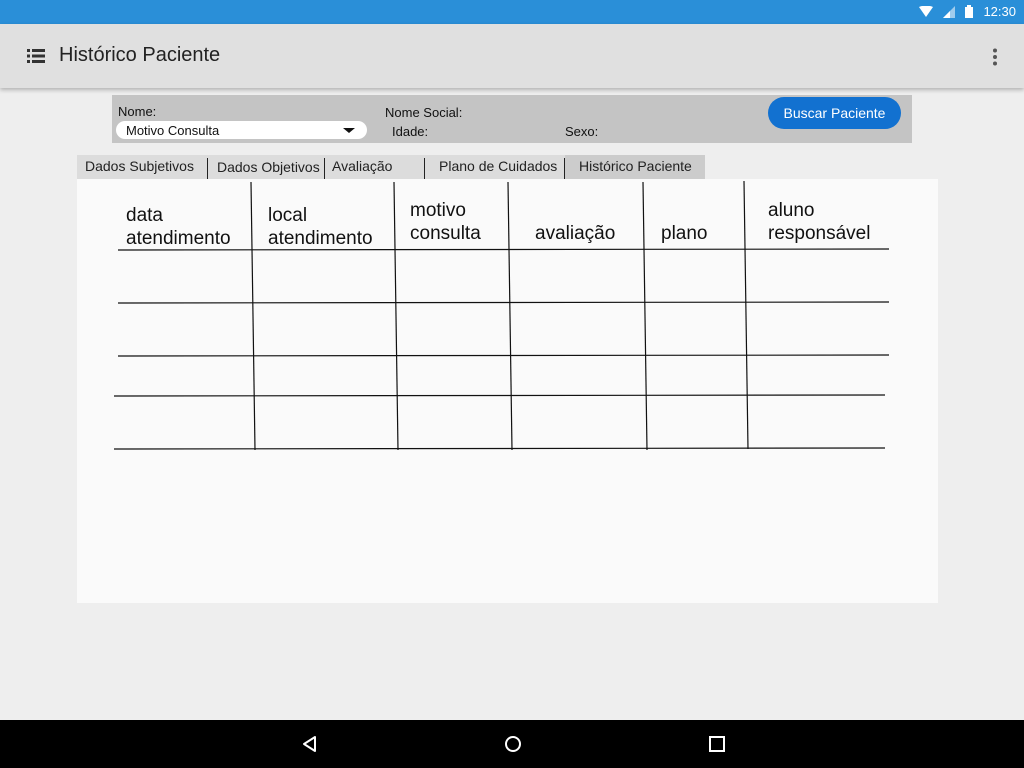 Image resolution: width=1024 pixels, height=768 pixels. What do you see at coordinates (999, 11) in the screenshot?
I see `clock-text: 12:30` at bounding box center [999, 11].